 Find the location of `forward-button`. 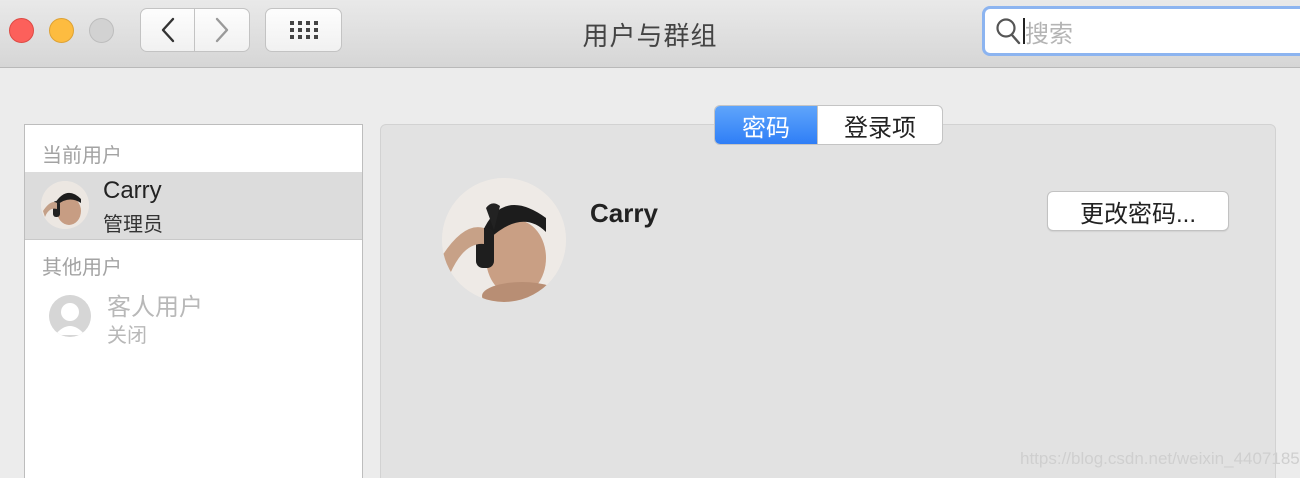

forward-button is located at coordinates (222, 30).